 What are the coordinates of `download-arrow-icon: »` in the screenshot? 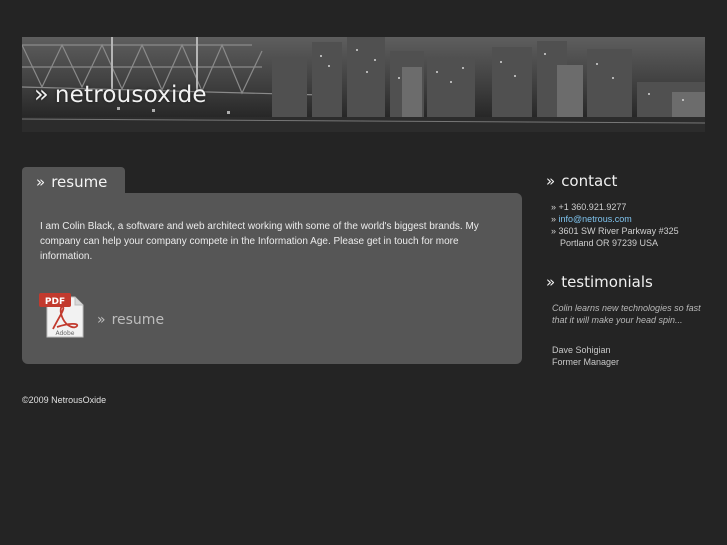 It's located at (101, 320).